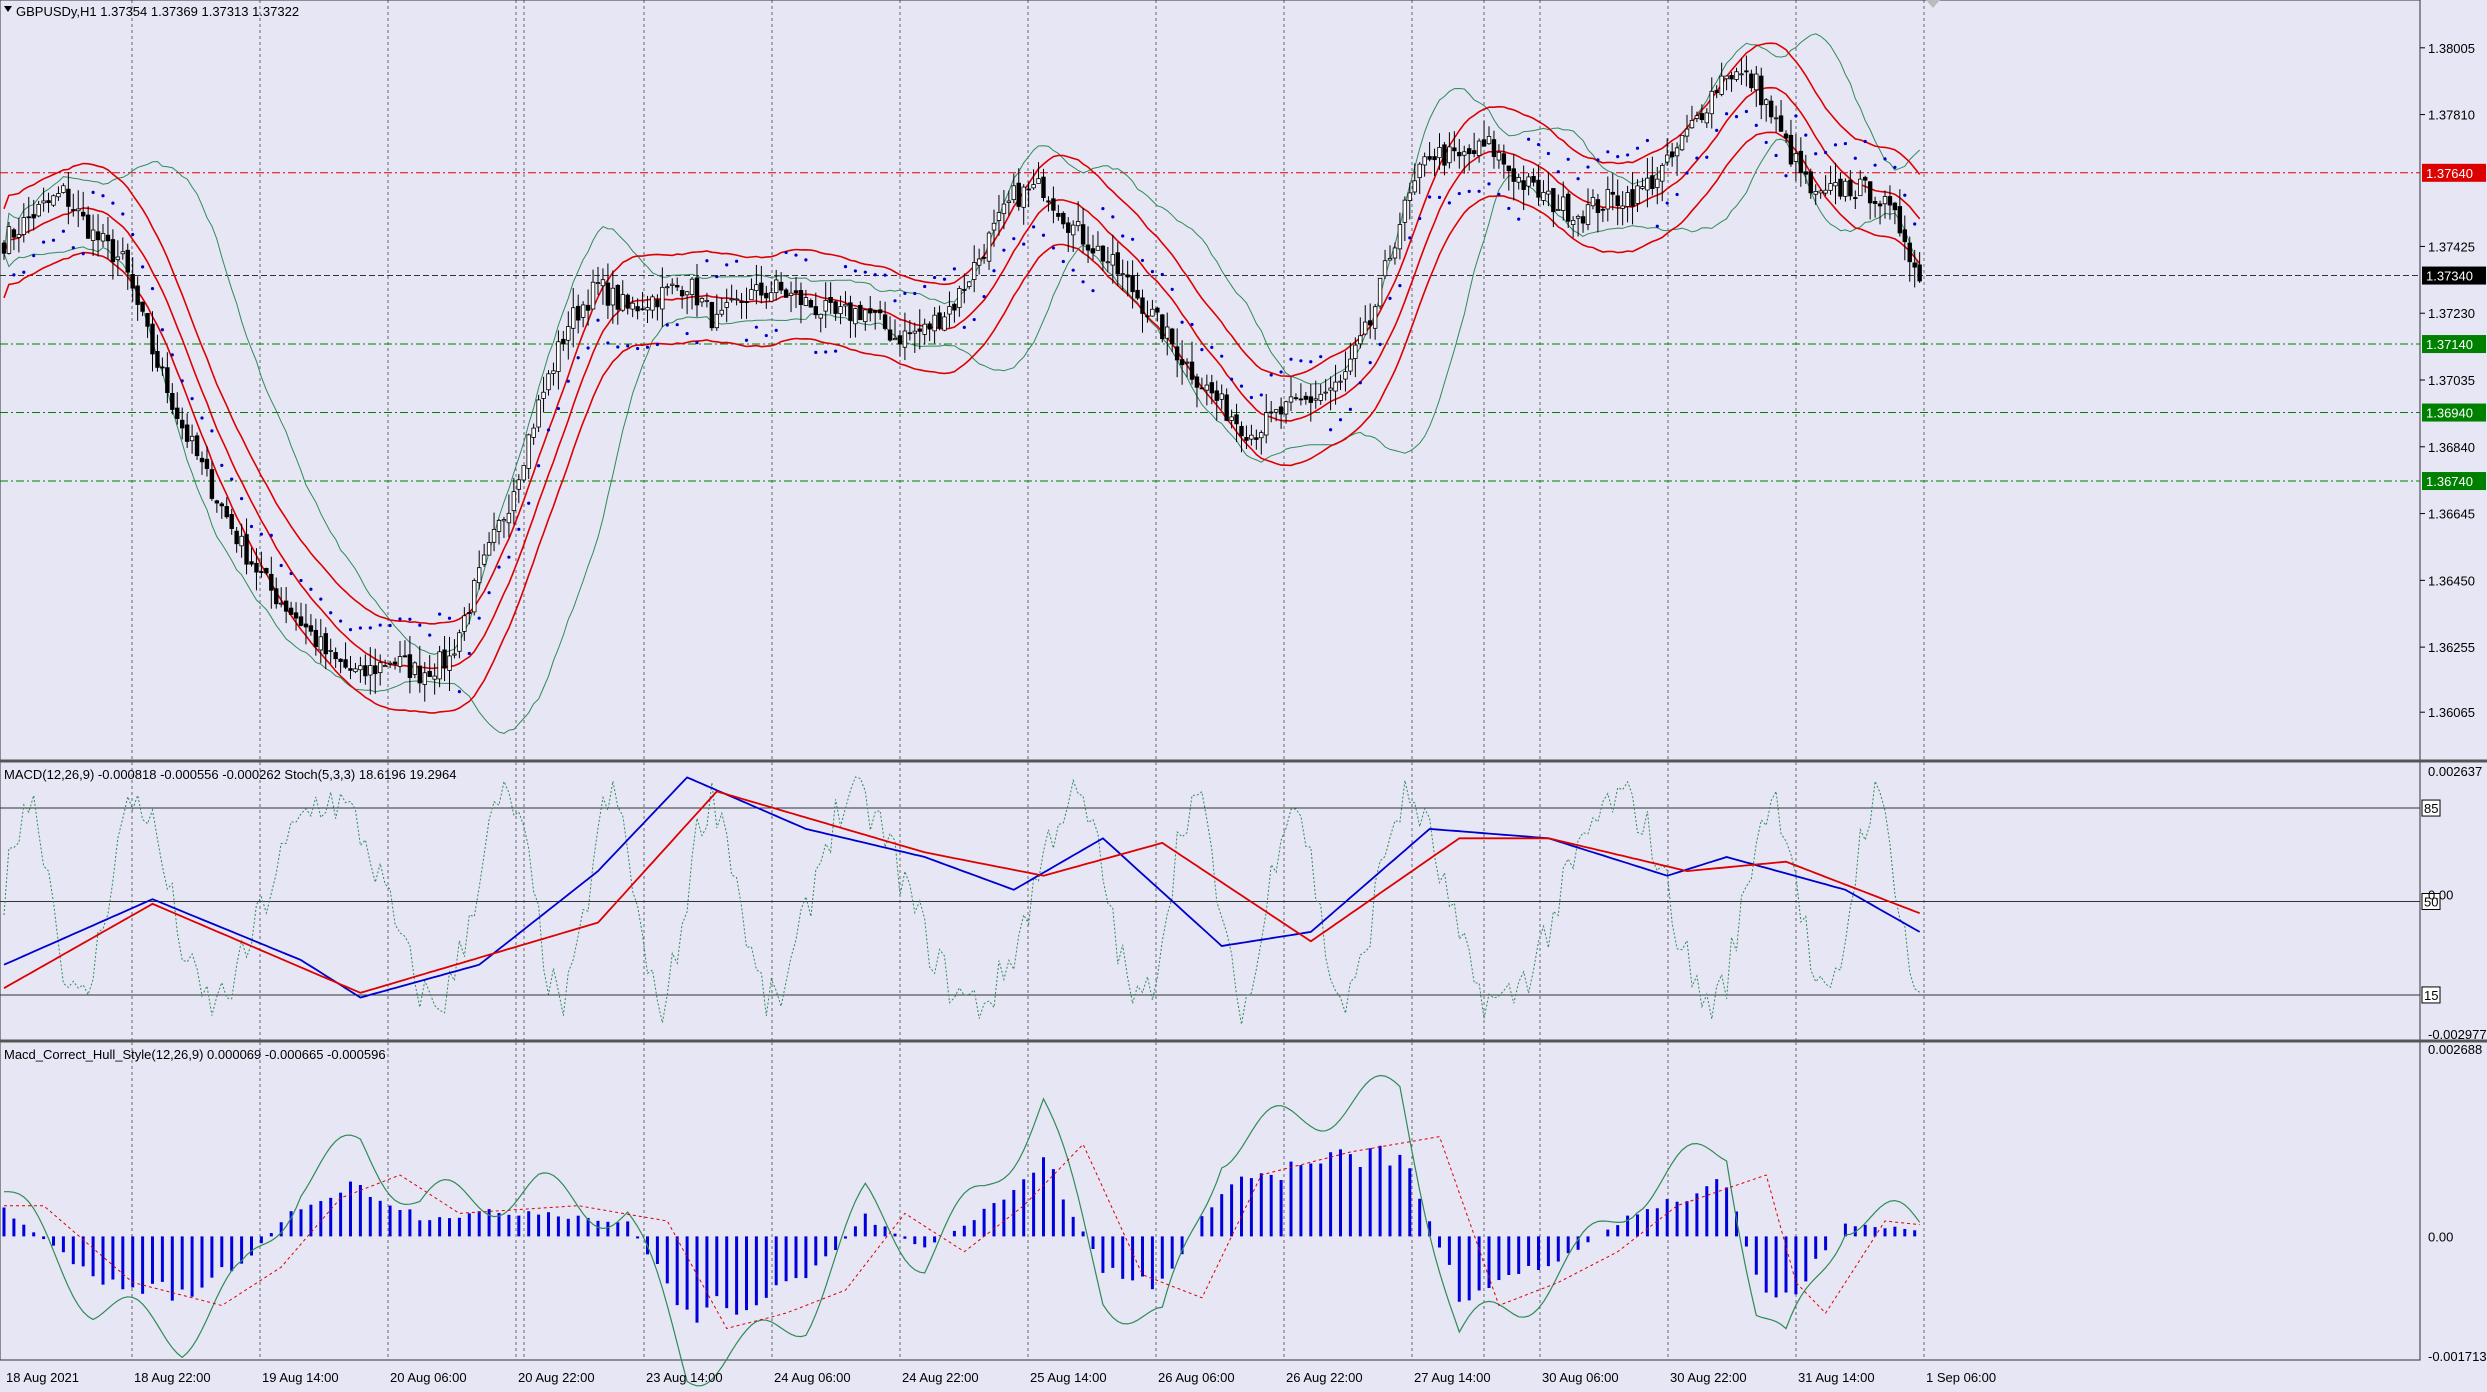 This screenshot has width=2487, height=1392. I want to click on time-axis-label: 25 Aug 14:00, so click(1068, 1377).